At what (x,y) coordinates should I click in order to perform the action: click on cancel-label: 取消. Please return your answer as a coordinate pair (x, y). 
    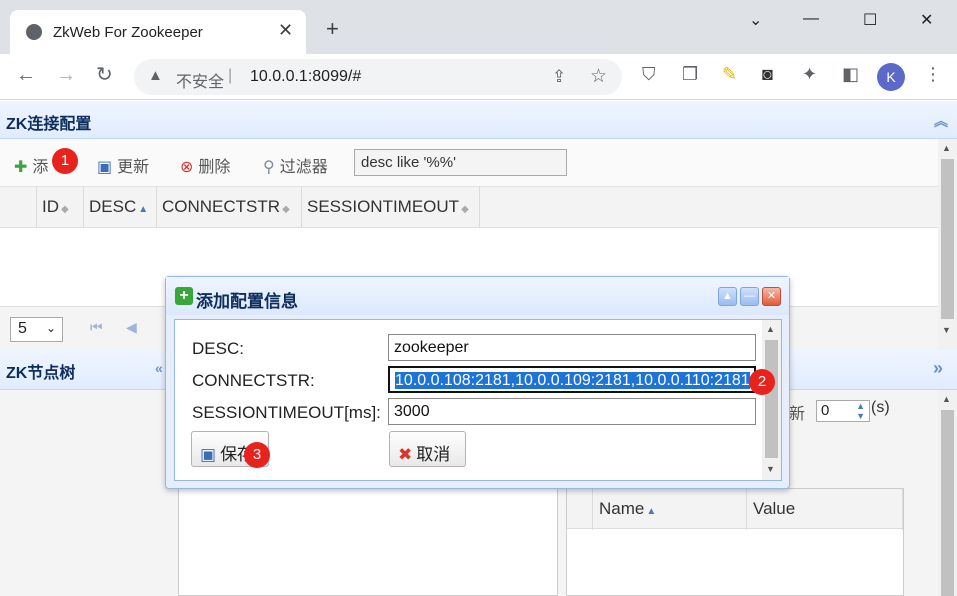
    Looking at the image, I should click on (433, 454).